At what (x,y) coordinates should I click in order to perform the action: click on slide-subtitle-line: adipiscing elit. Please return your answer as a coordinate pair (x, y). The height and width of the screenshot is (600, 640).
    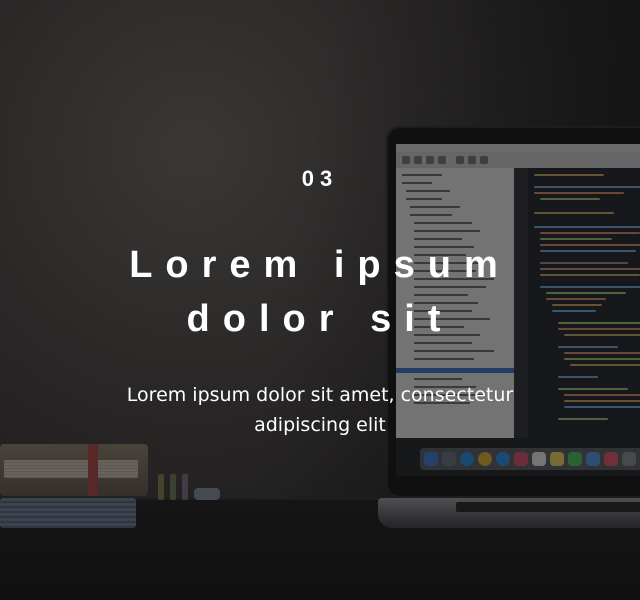
    Looking at the image, I should click on (320, 425).